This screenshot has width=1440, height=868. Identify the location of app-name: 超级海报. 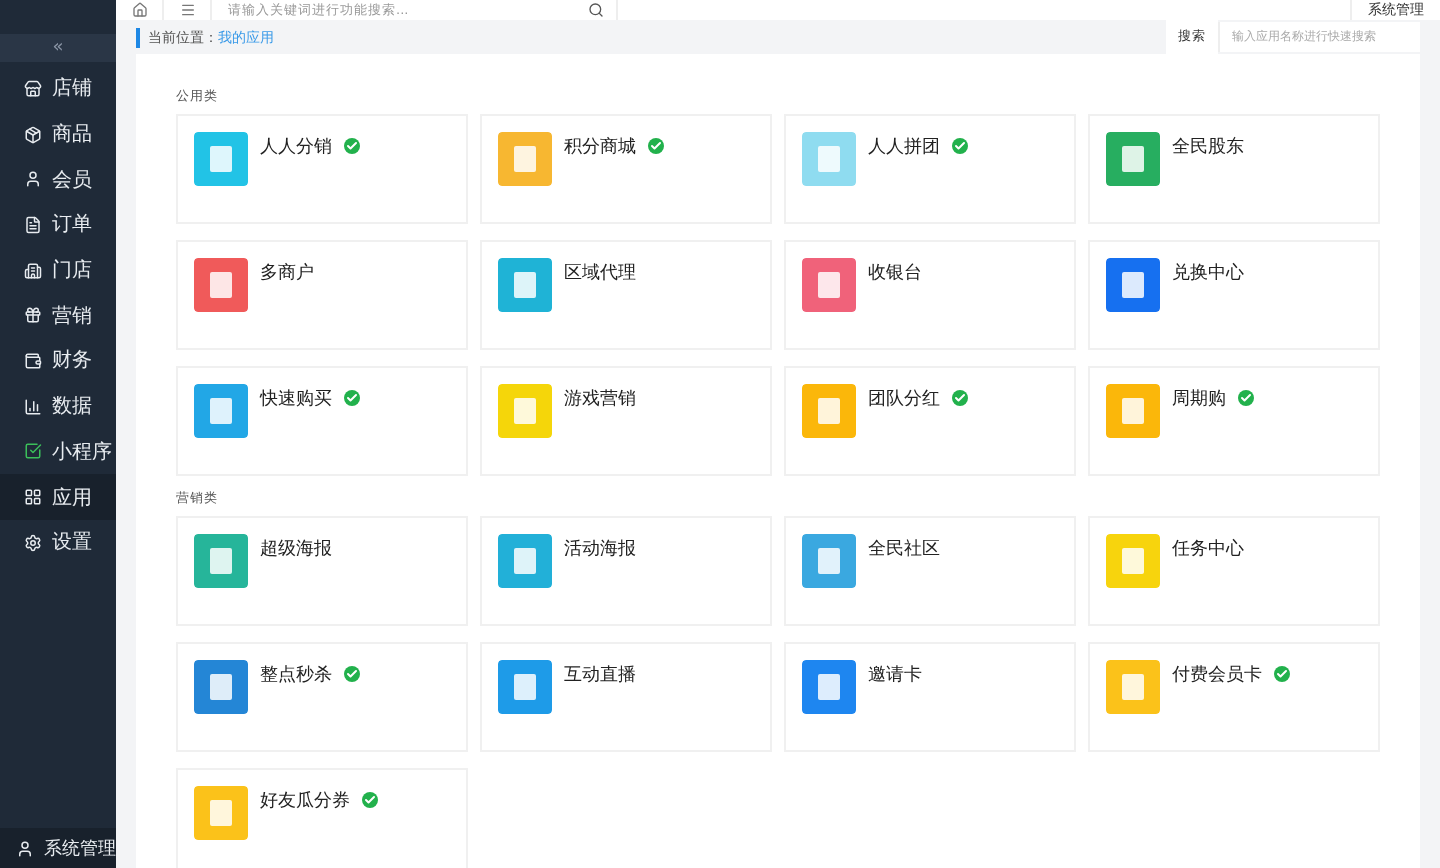
(296, 549).